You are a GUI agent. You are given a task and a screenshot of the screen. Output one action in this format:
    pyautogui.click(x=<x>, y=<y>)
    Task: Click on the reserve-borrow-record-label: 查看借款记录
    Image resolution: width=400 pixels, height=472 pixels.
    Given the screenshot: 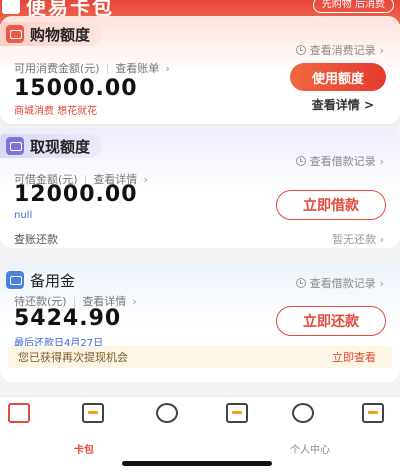 What is the action you would take?
    pyautogui.click(x=342, y=283)
    